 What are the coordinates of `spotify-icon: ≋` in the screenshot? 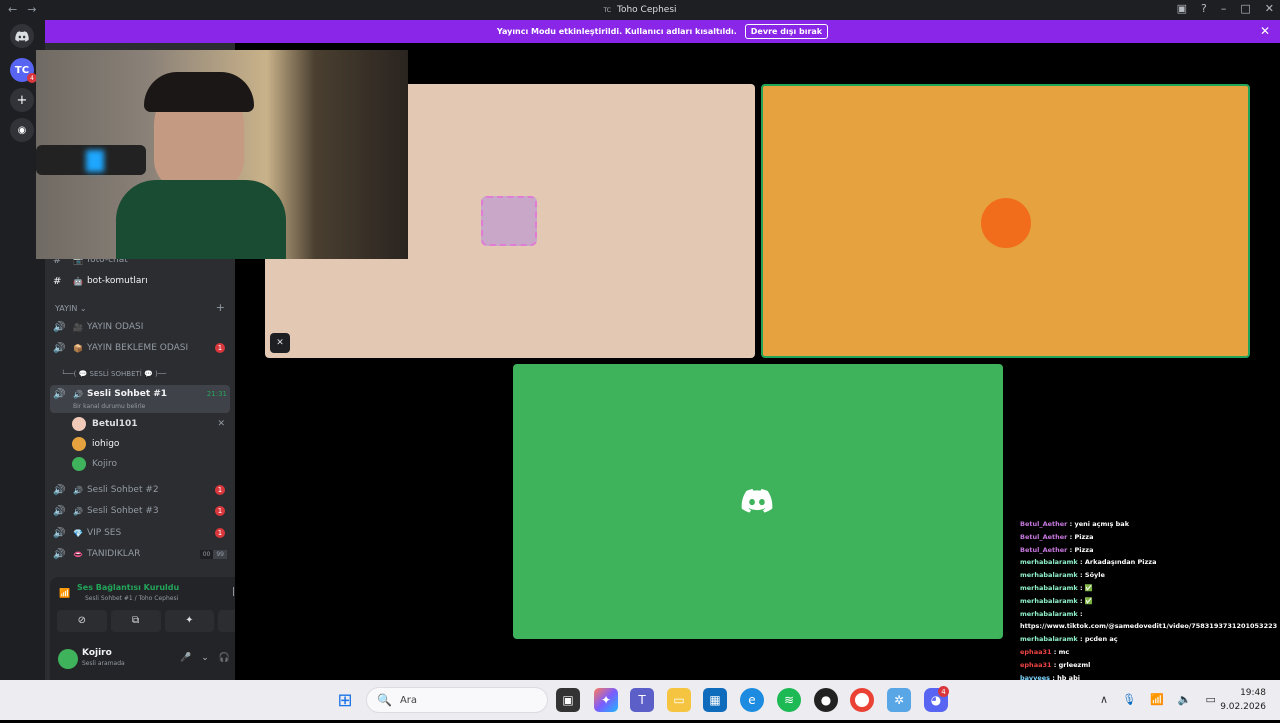 It's located at (789, 700).